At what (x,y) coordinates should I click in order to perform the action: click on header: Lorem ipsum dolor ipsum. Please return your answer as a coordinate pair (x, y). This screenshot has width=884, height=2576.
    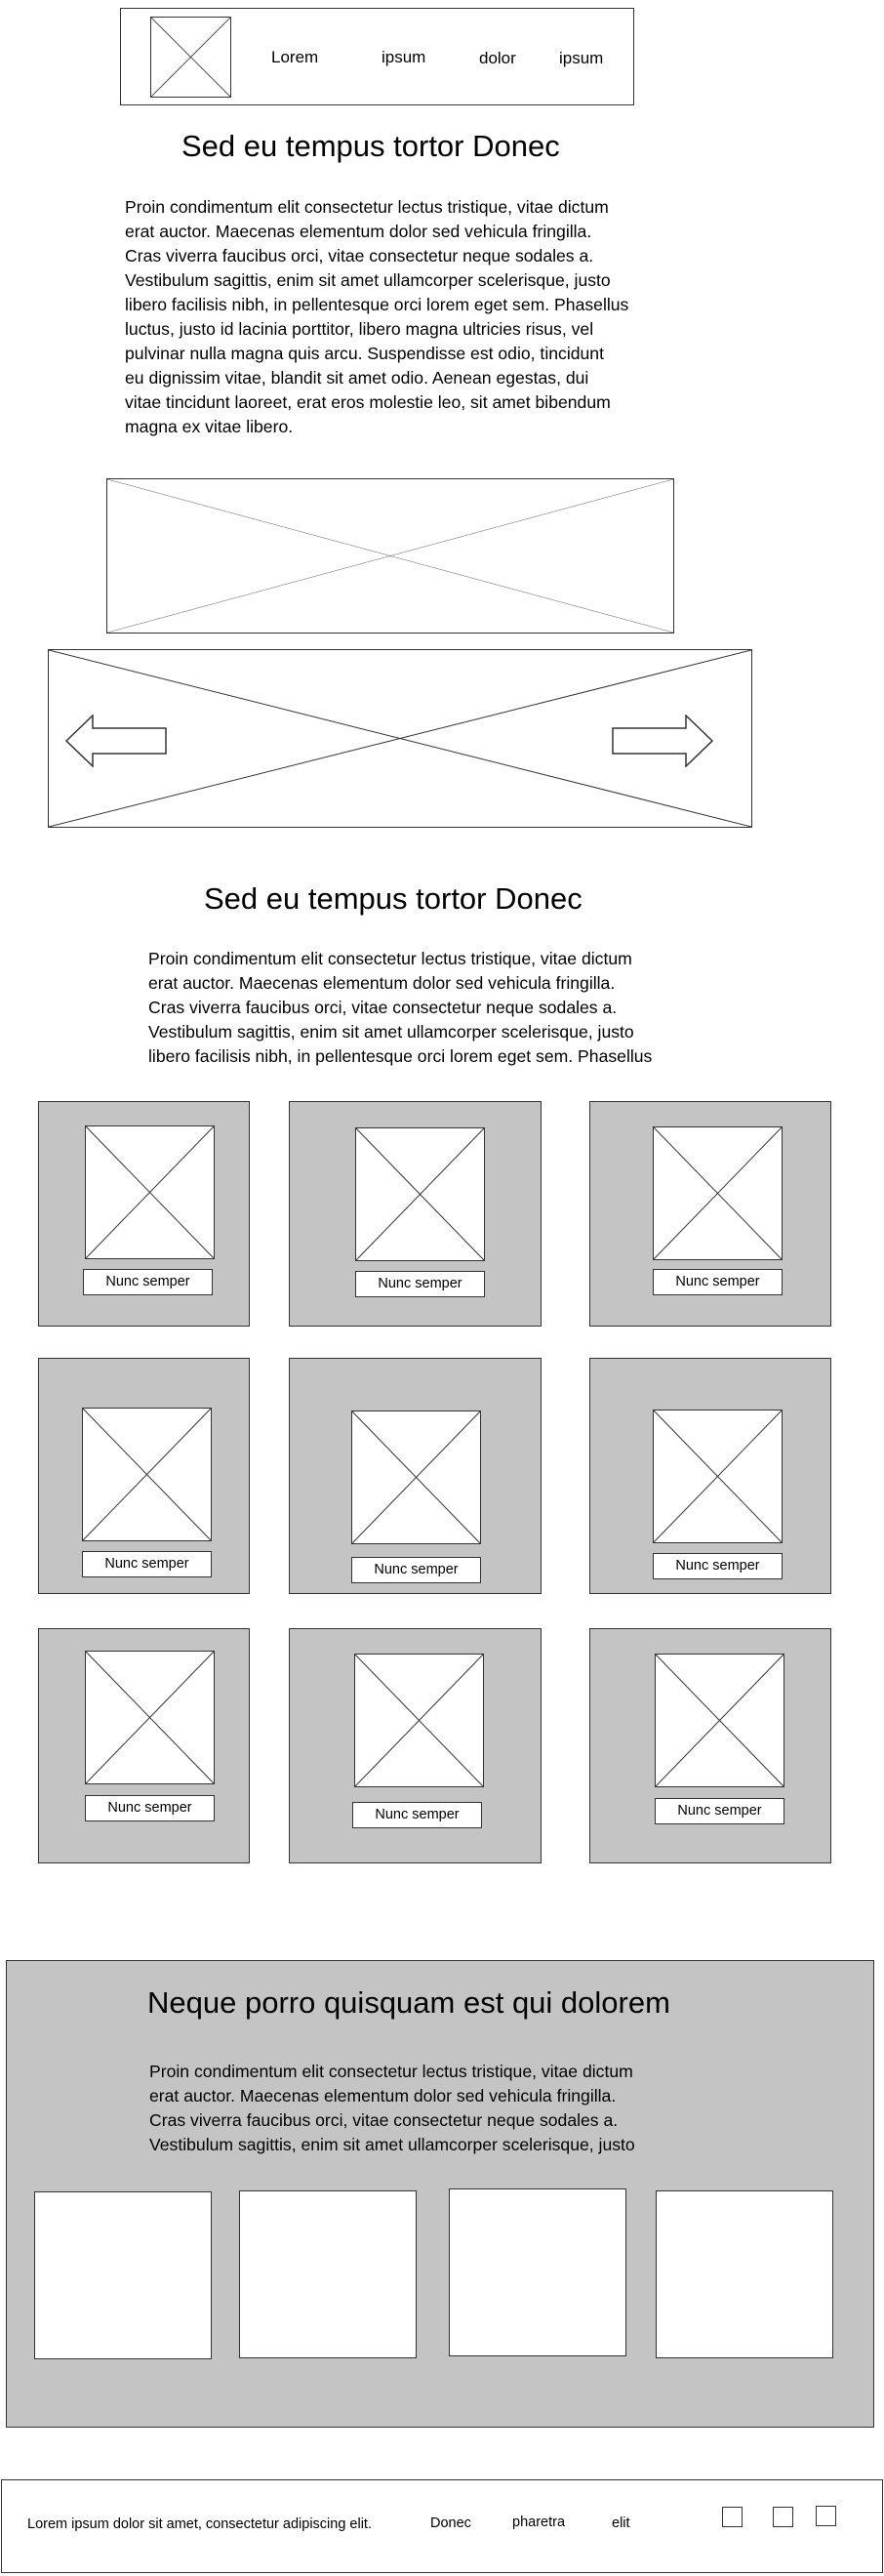
    Looking at the image, I should click on (377, 56).